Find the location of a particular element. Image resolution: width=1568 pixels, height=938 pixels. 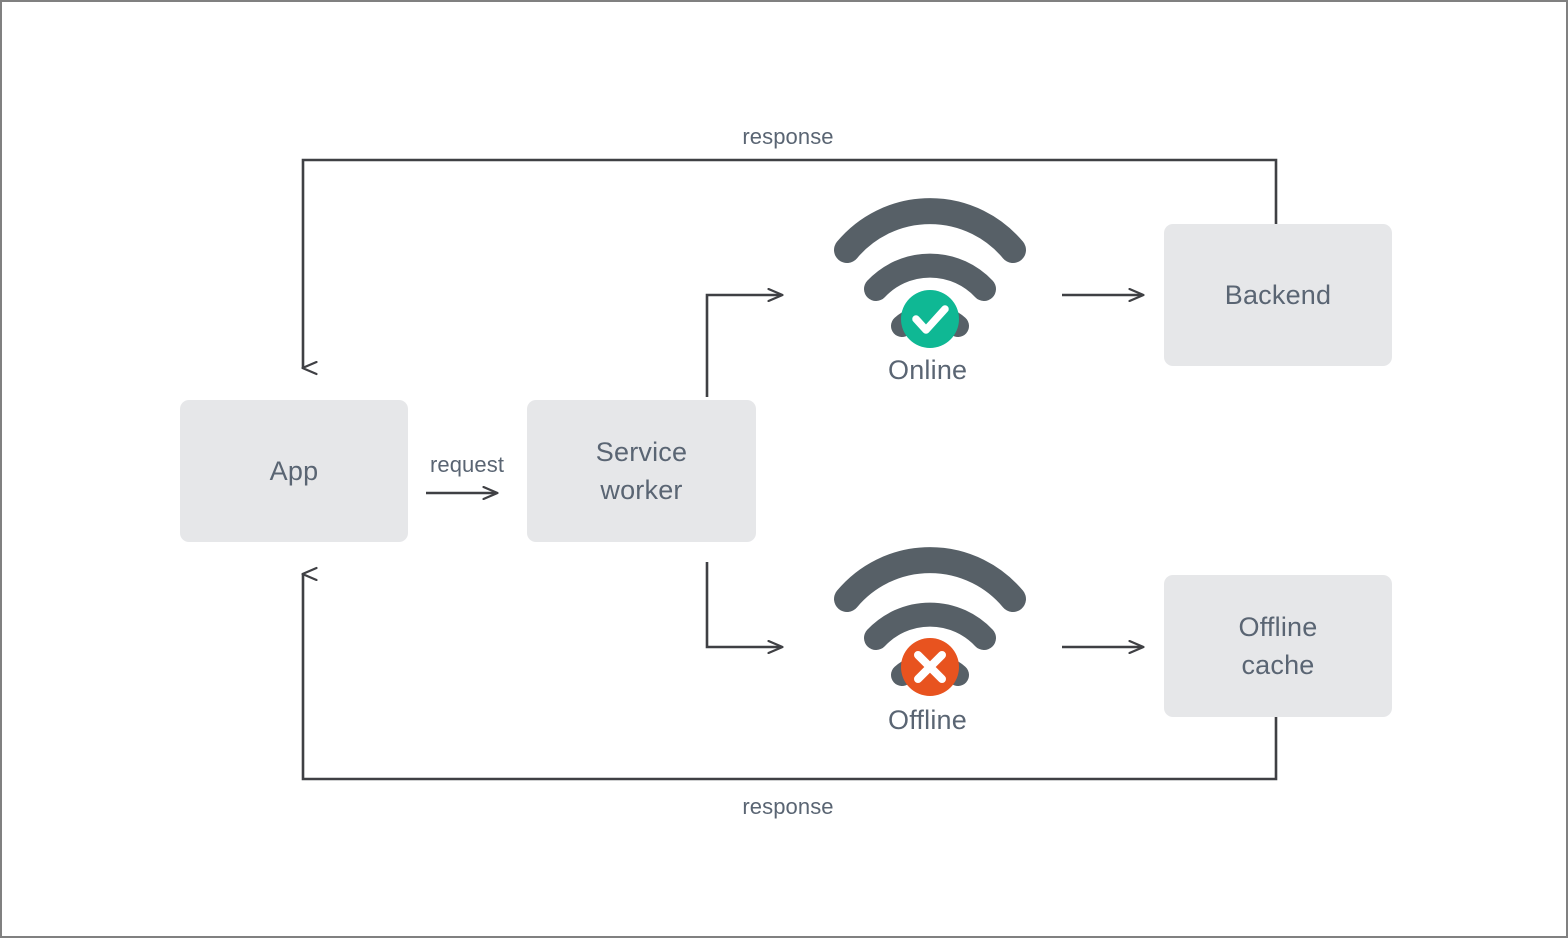

edge-offline-cache-to-app-response is located at coordinates (790, 677).